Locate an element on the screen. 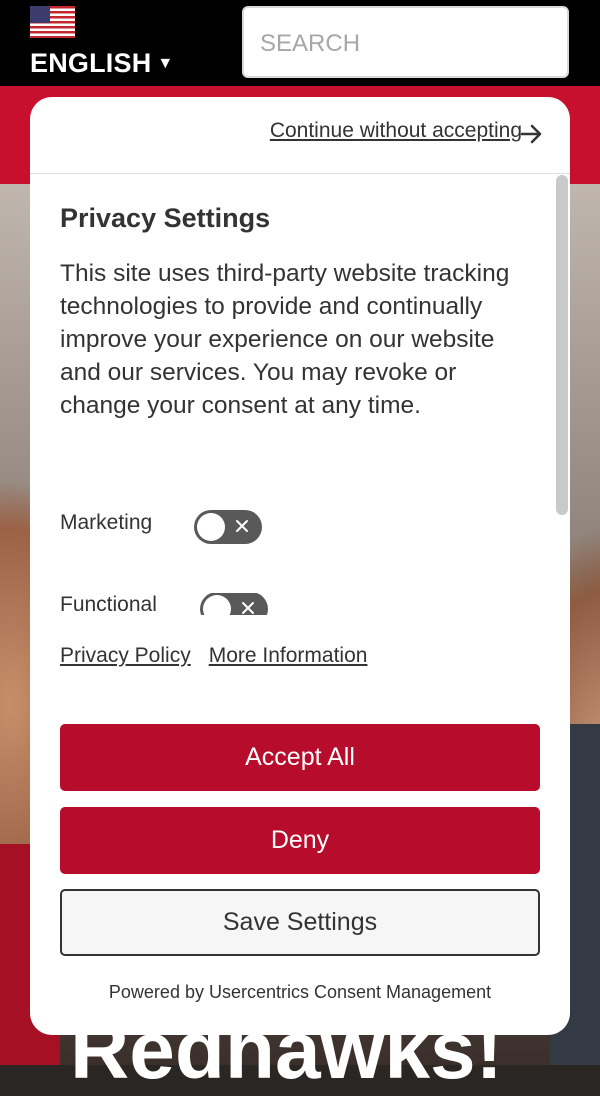 Image resolution: width=600 pixels, height=1096 pixels. language-selector: ENGLISH ▼ is located at coordinates (101, 63).